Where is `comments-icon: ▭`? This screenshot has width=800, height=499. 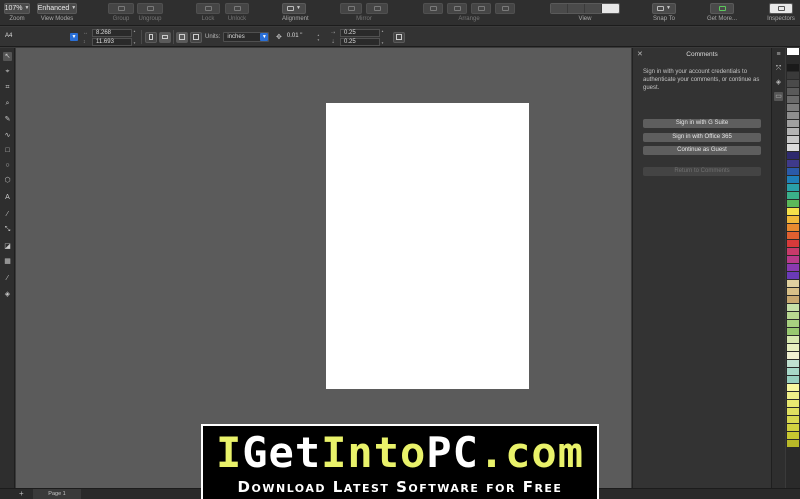
comments-icon: ▭ is located at coordinates (778, 96).